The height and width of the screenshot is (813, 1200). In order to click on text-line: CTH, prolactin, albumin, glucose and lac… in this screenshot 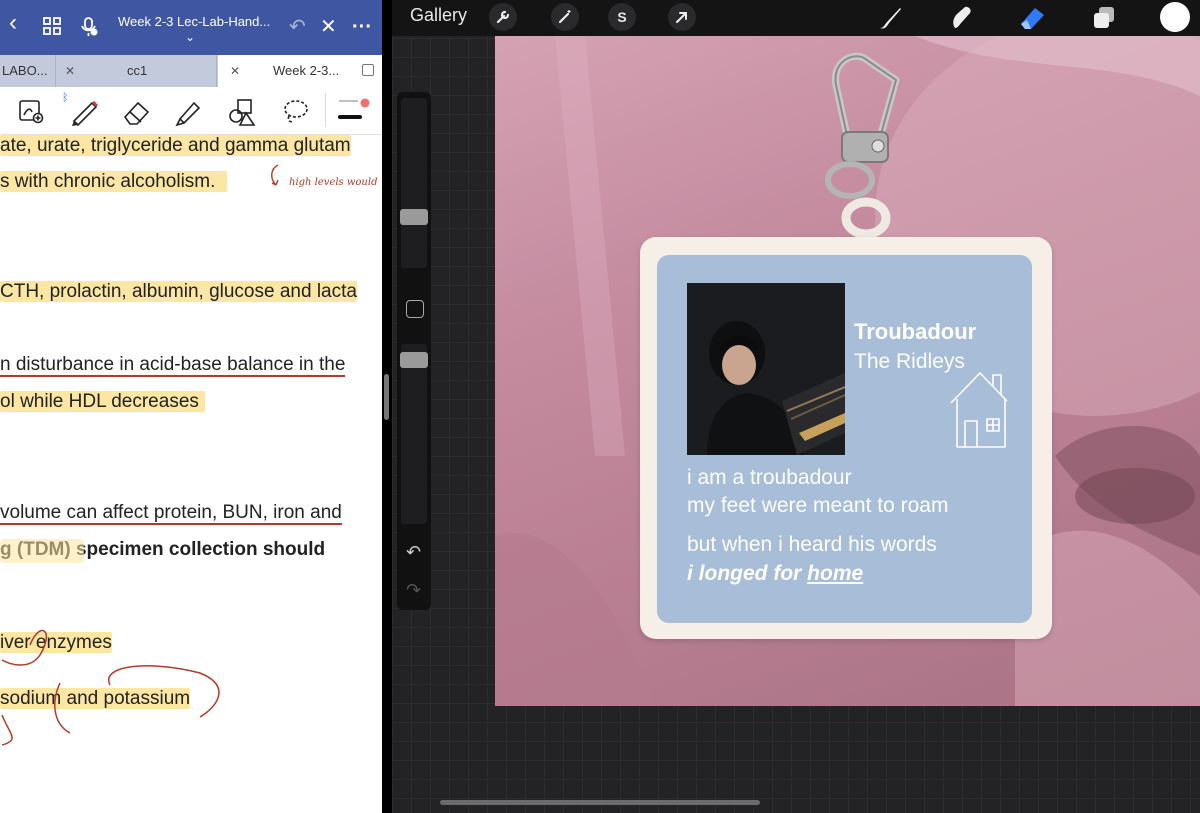, I will do `click(178, 291)`.